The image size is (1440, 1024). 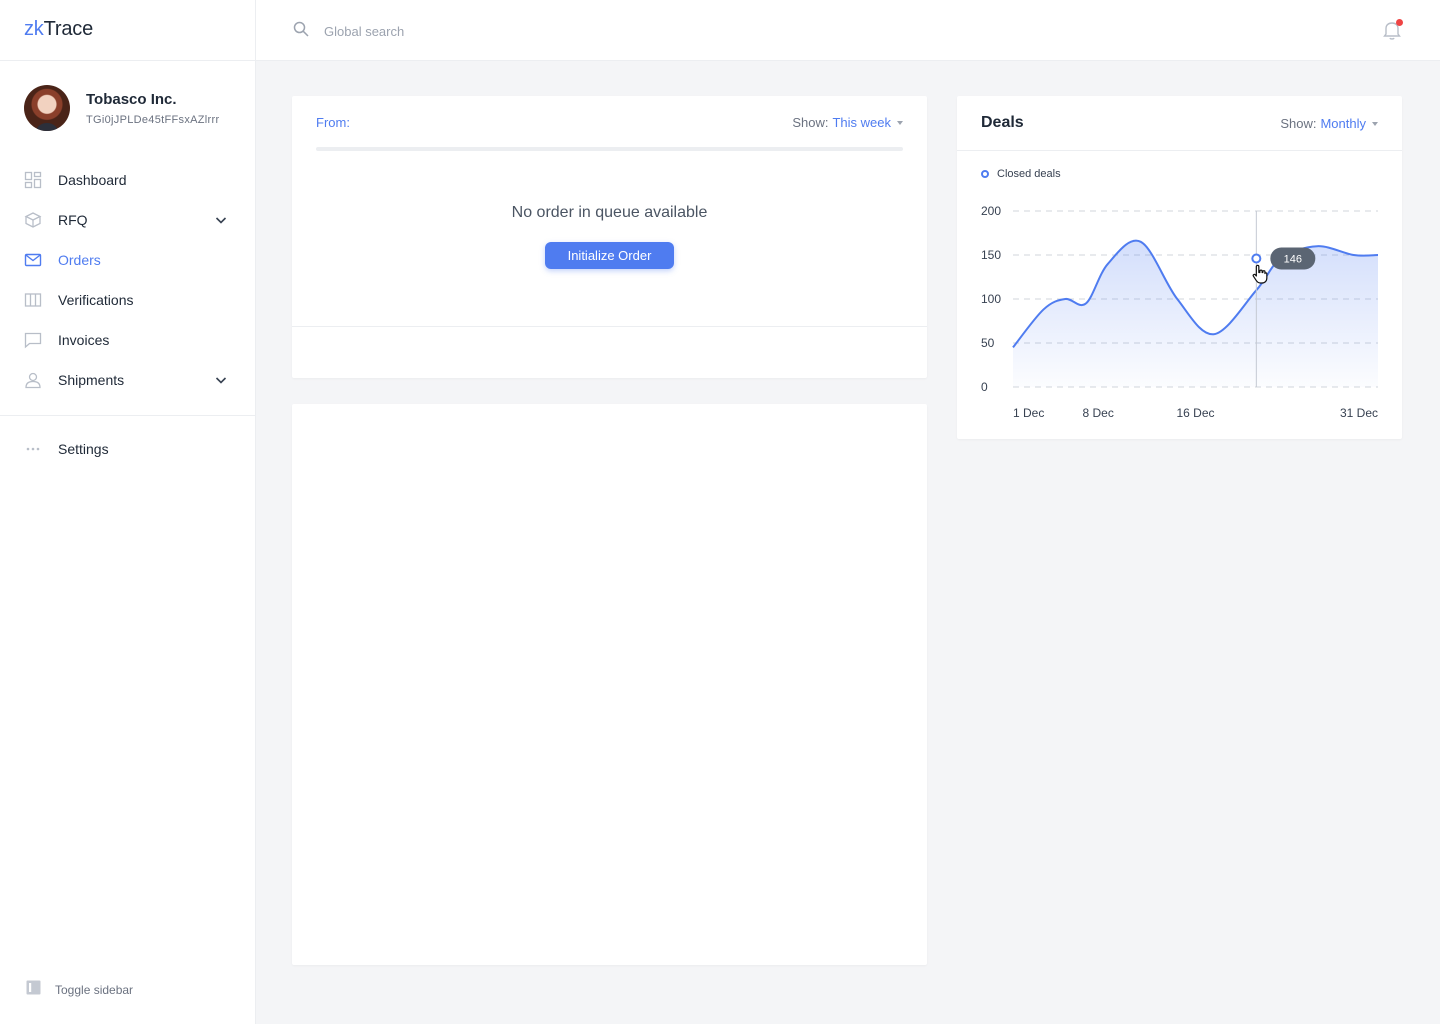 I want to click on sidebar-item-label: Orders, so click(x=79, y=260).